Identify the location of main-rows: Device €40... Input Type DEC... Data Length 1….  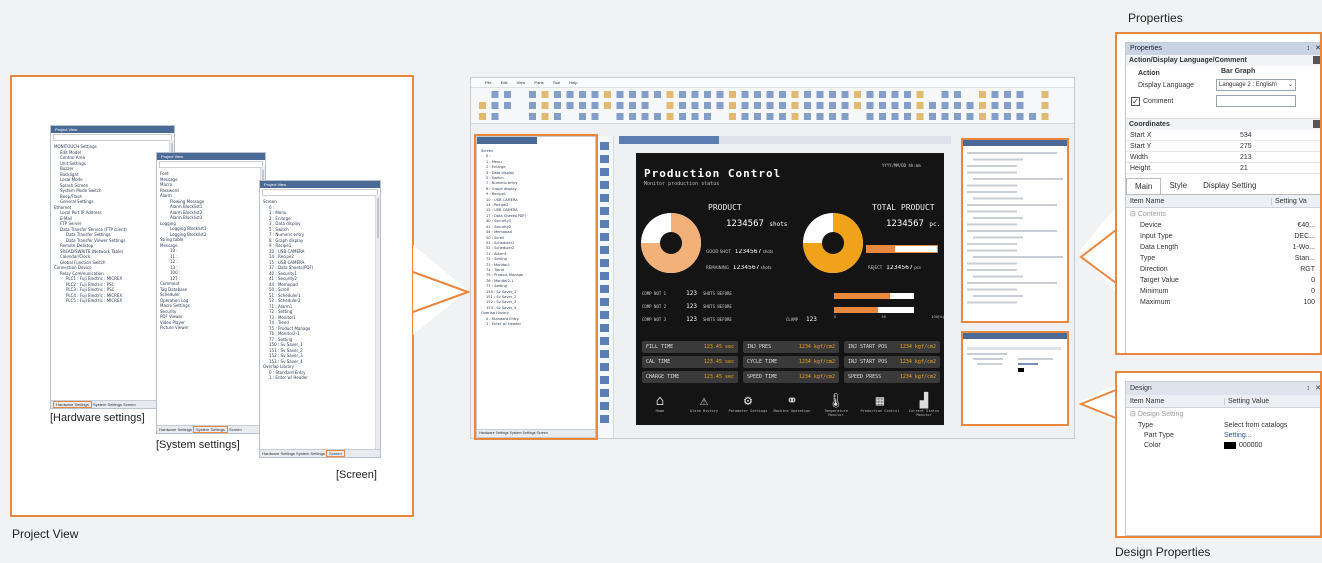
(1224, 264).